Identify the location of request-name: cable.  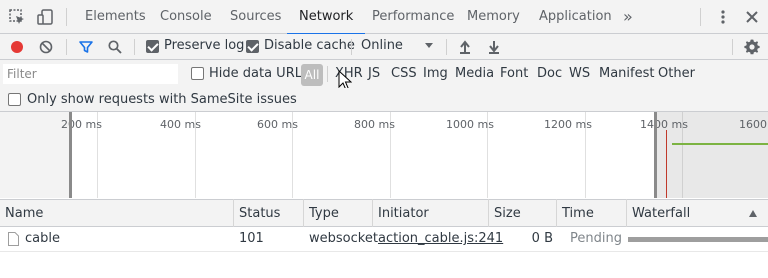
(42, 239).